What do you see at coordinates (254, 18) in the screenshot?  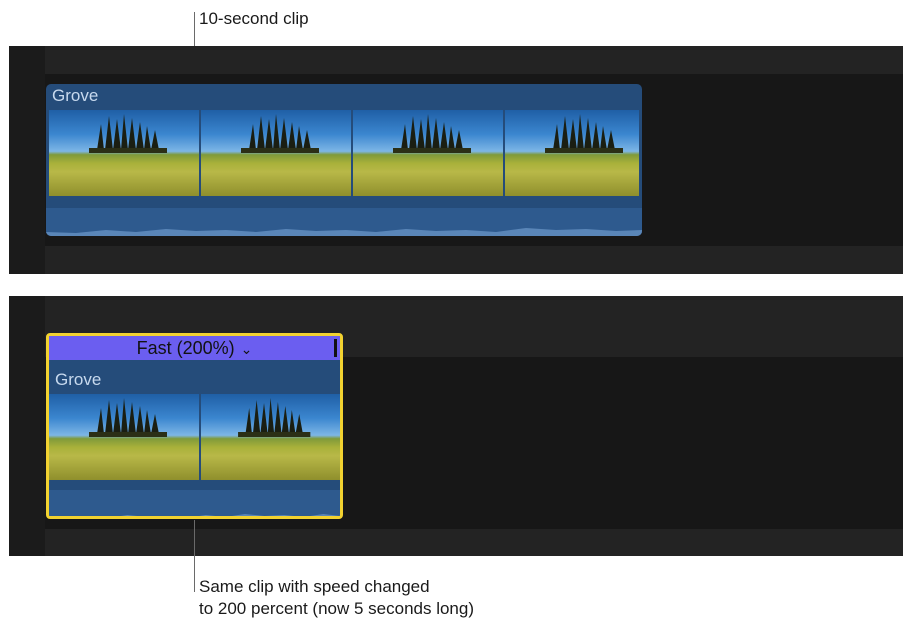 I see `callout-original-clip: 10-second clip` at bounding box center [254, 18].